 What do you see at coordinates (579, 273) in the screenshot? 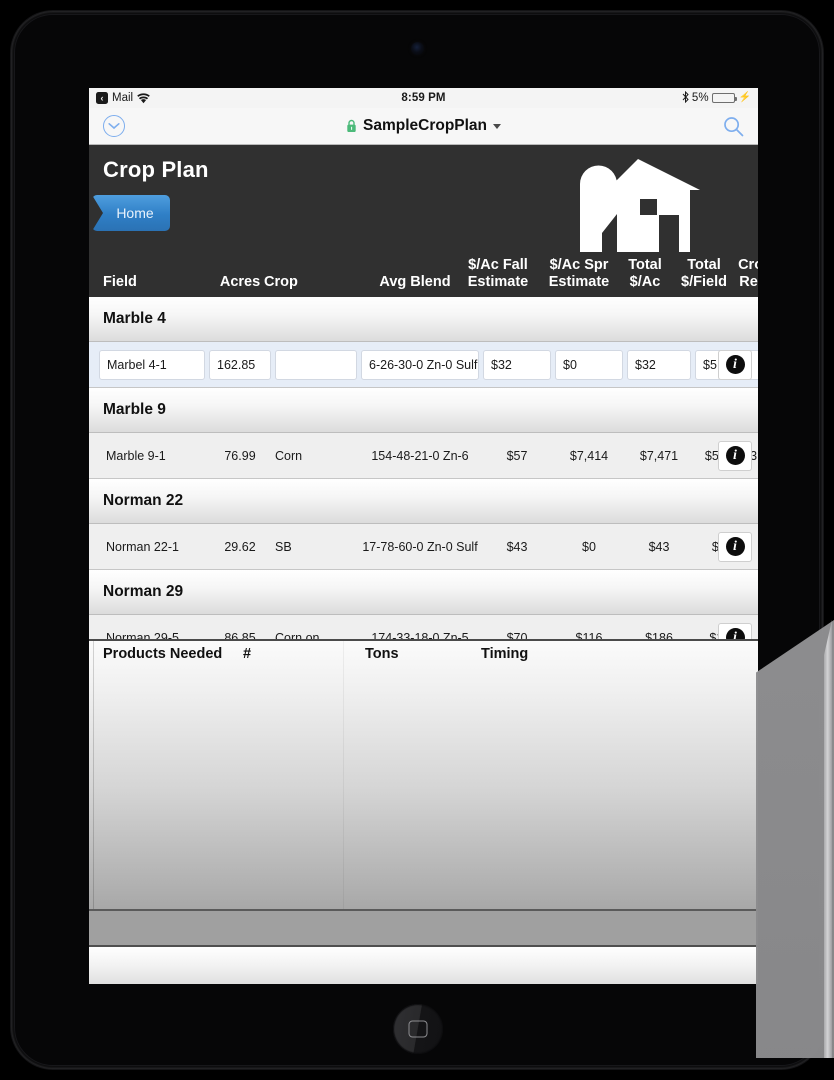
I see `column-header-spring-estimate: $/Ac Spr Estimate` at bounding box center [579, 273].